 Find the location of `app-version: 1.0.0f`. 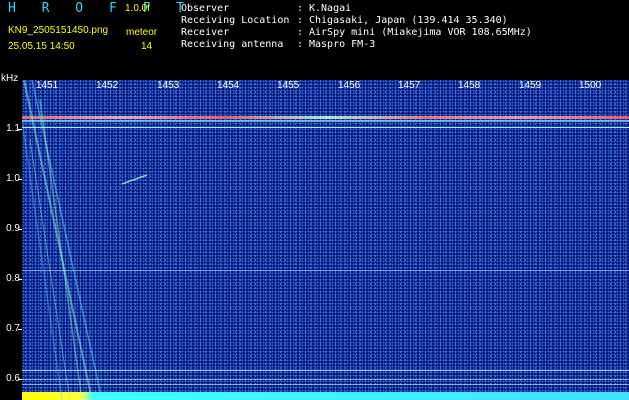

app-version: 1.0.0f is located at coordinates (138, 8).